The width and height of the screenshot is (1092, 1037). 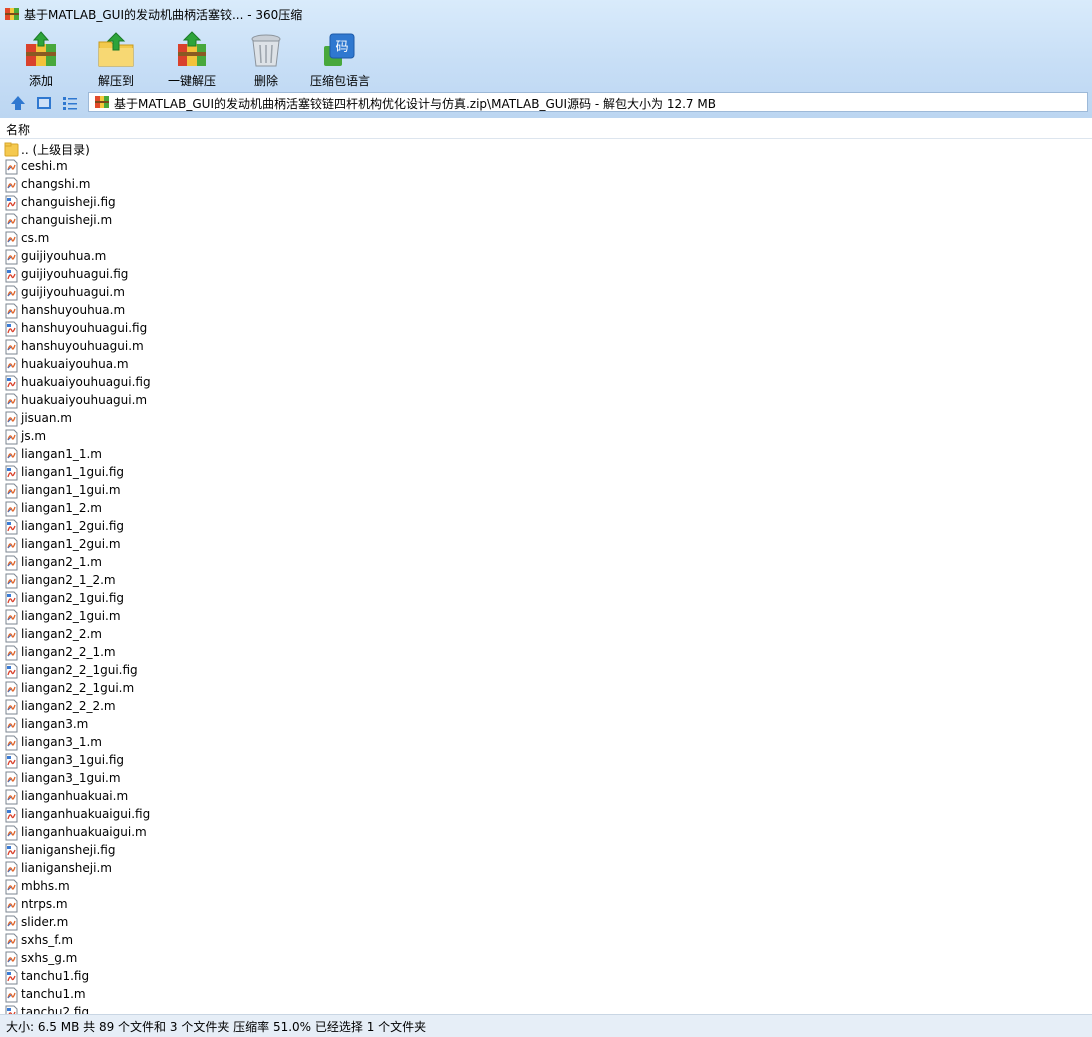 I want to click on file-row: hanshuyouhuagui.m, so click(x=546, y=347).